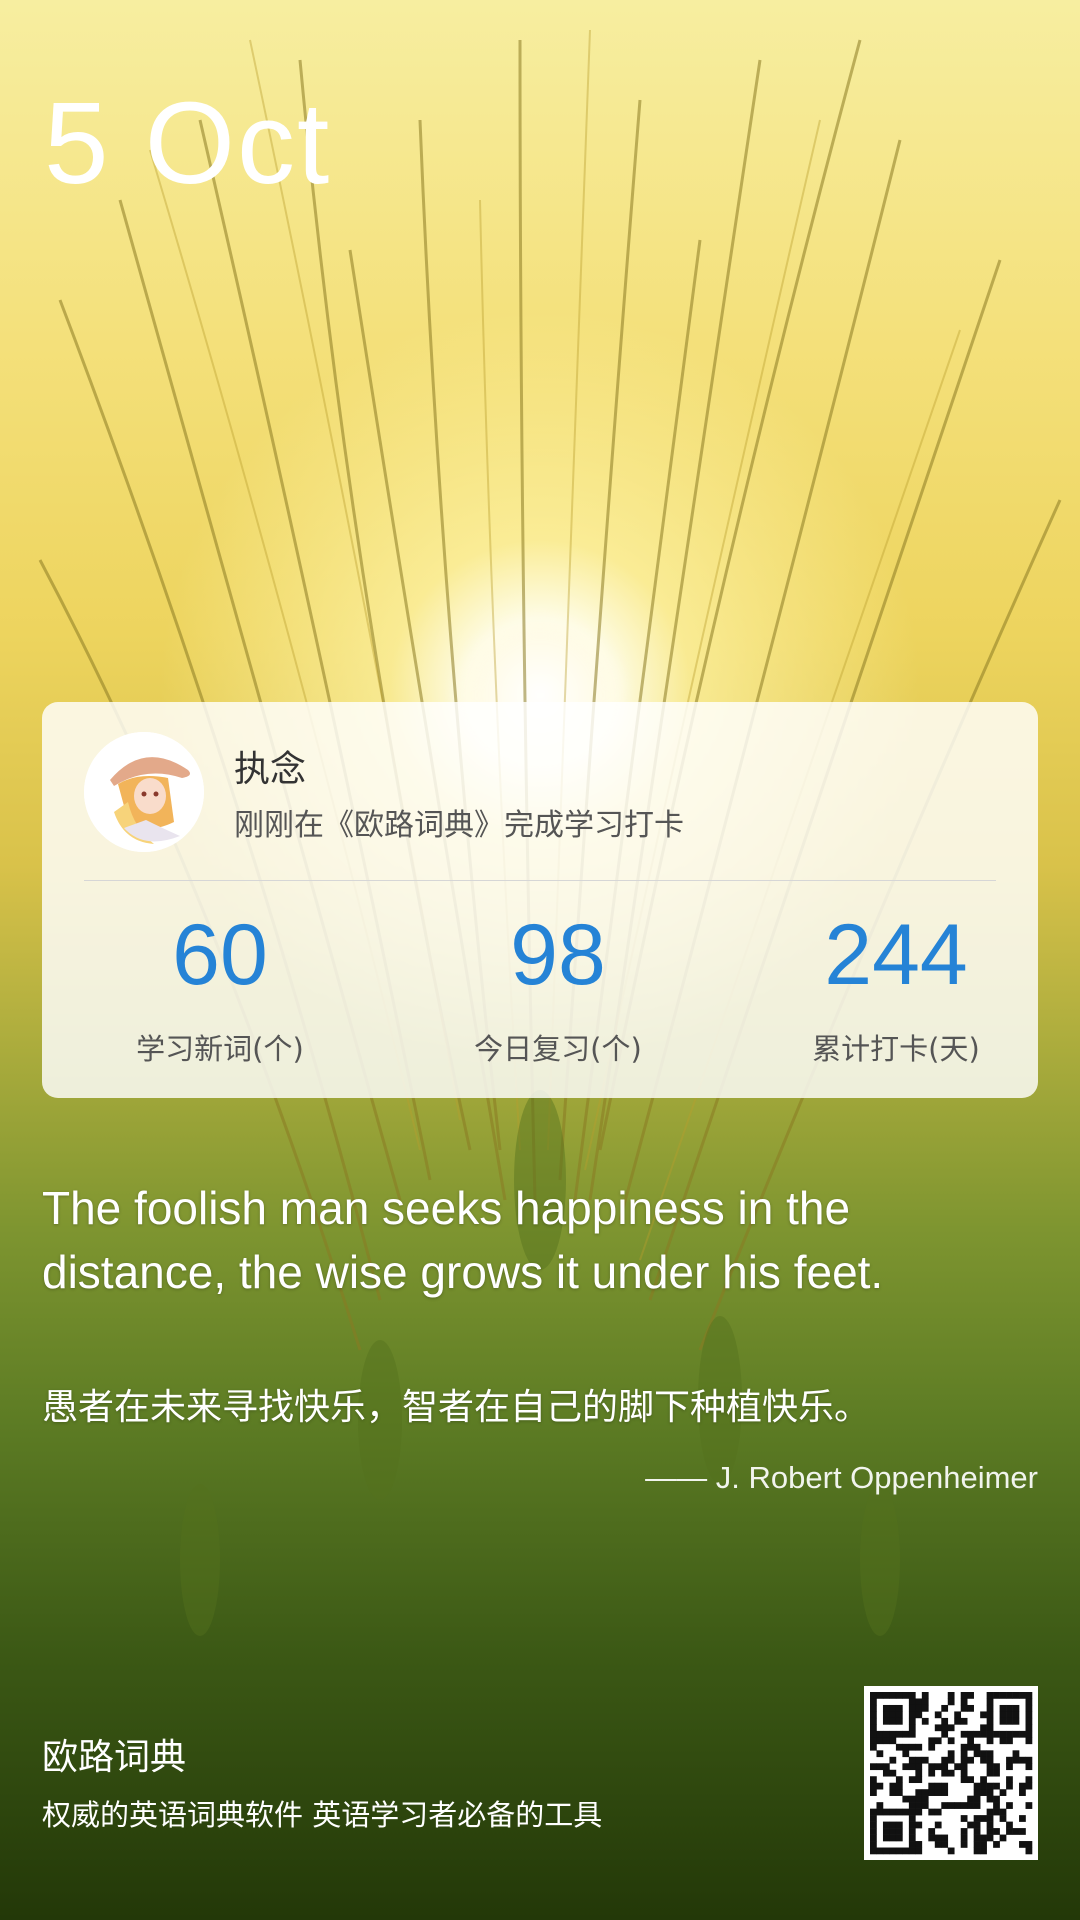  What do you see at coordinates (896, 1049) in the screenshot?
I see `stat-label: 累计打卡(天)` at bounding box center [896, 1049].